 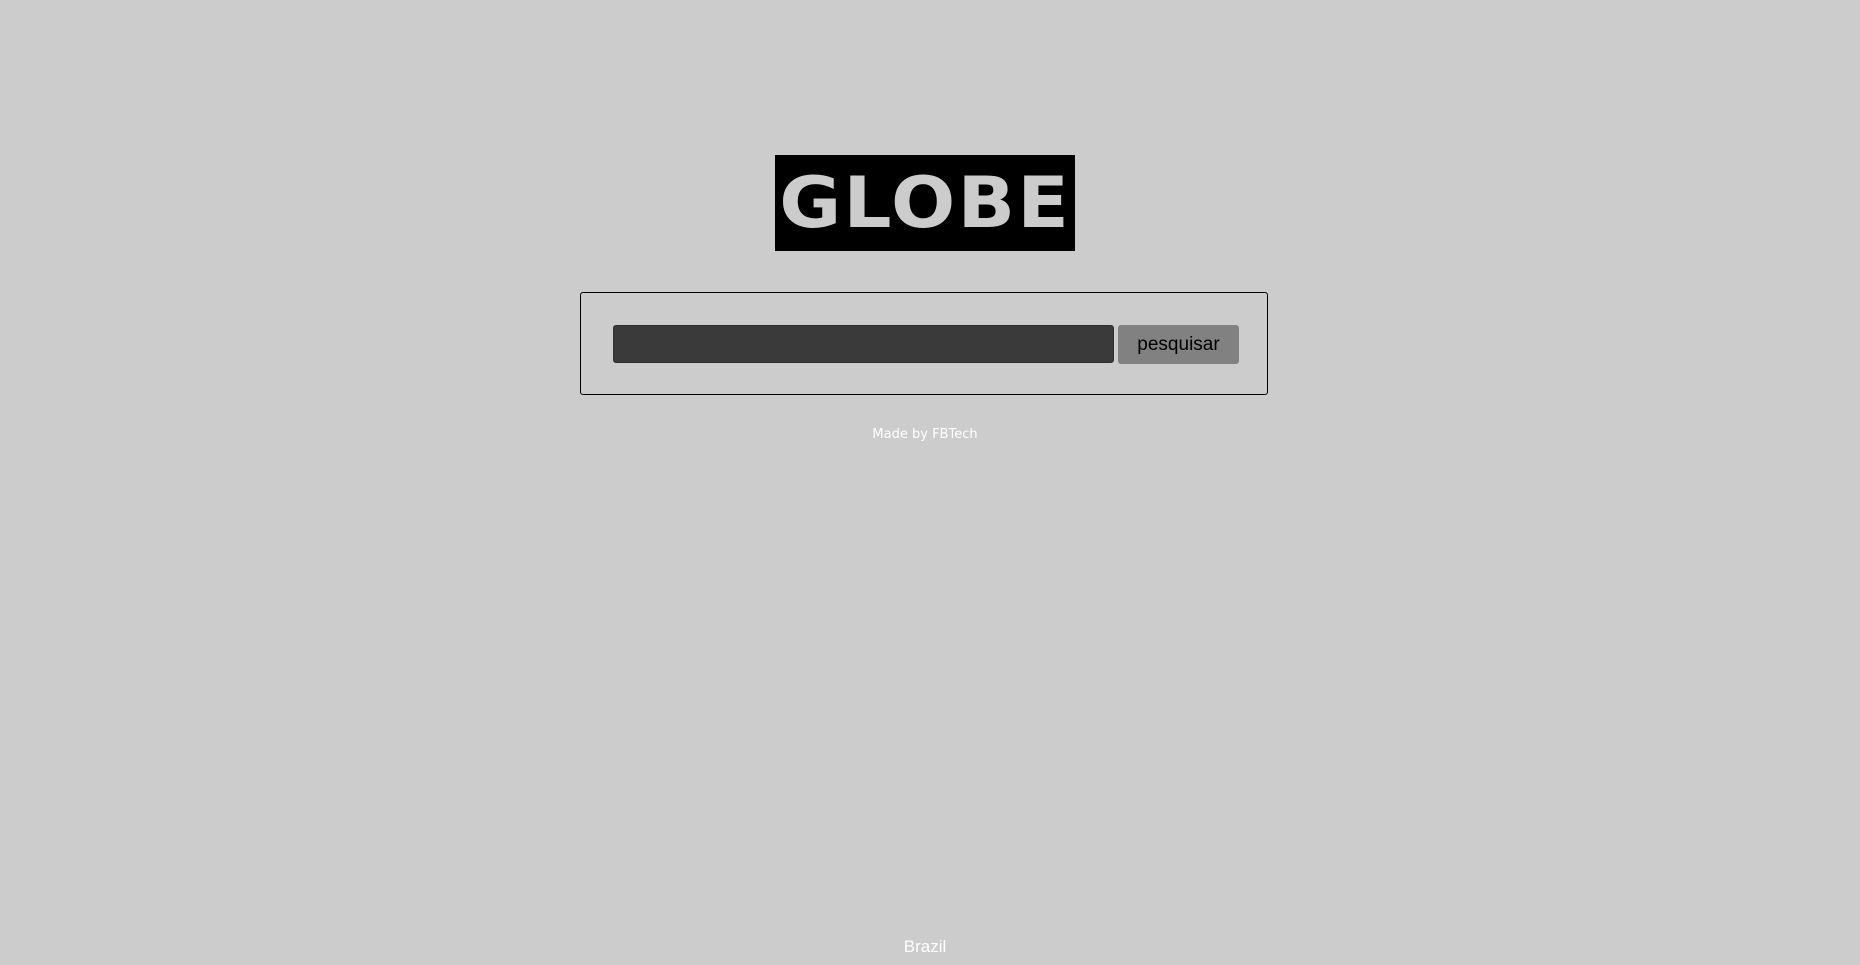 What do you see at coordinates (925, 946) in the screenshot?
I see `country-label: Brazil` at bounding box center [925, 946].